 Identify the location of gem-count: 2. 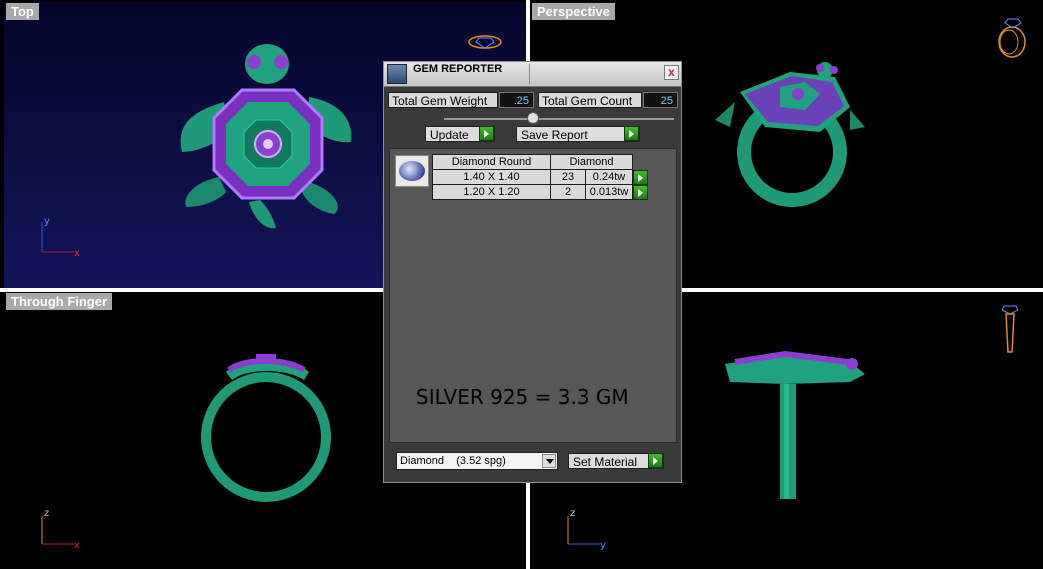
(568, 192).